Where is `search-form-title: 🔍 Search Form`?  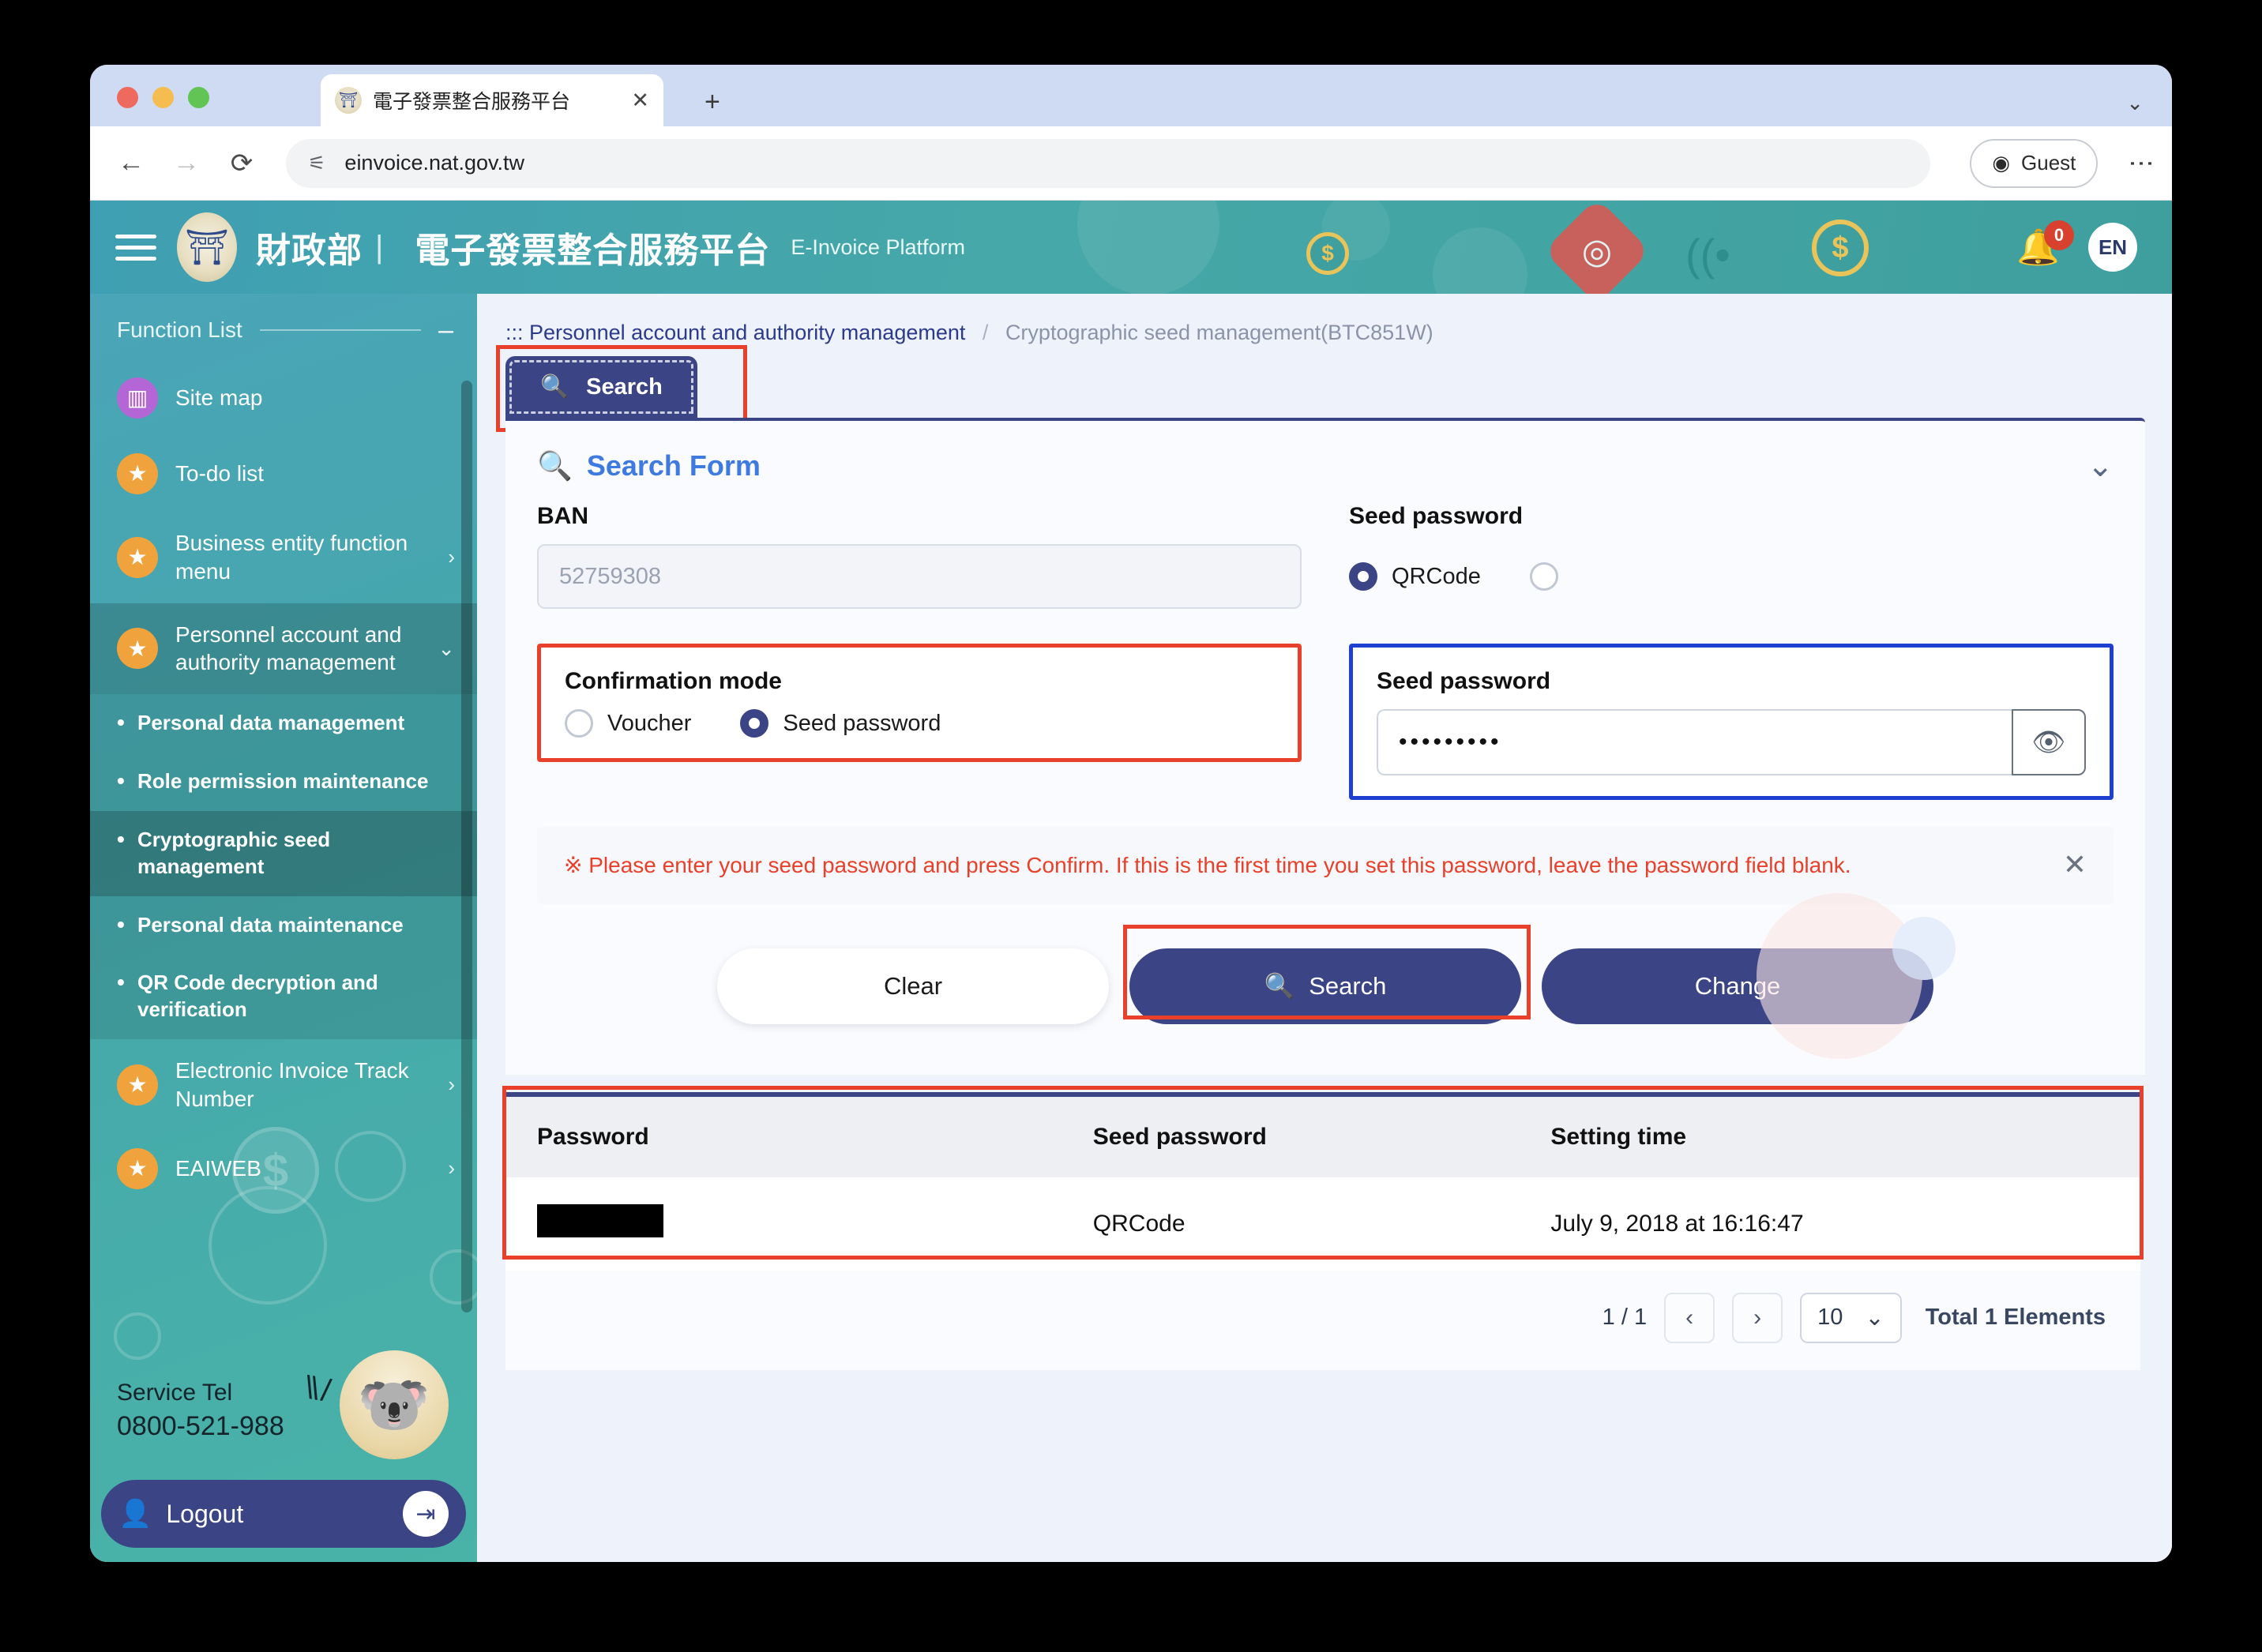
search-form-title: 🔍 Search Form is located at coordinates (649, 465).